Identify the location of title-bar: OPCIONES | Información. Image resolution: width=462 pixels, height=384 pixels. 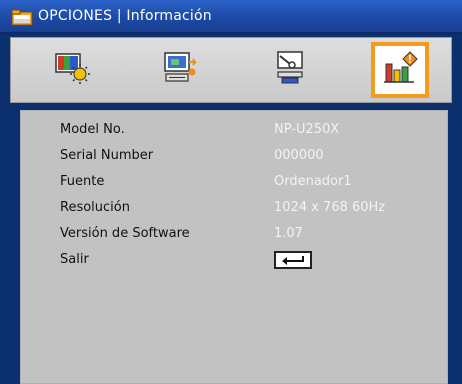
(231, 17).